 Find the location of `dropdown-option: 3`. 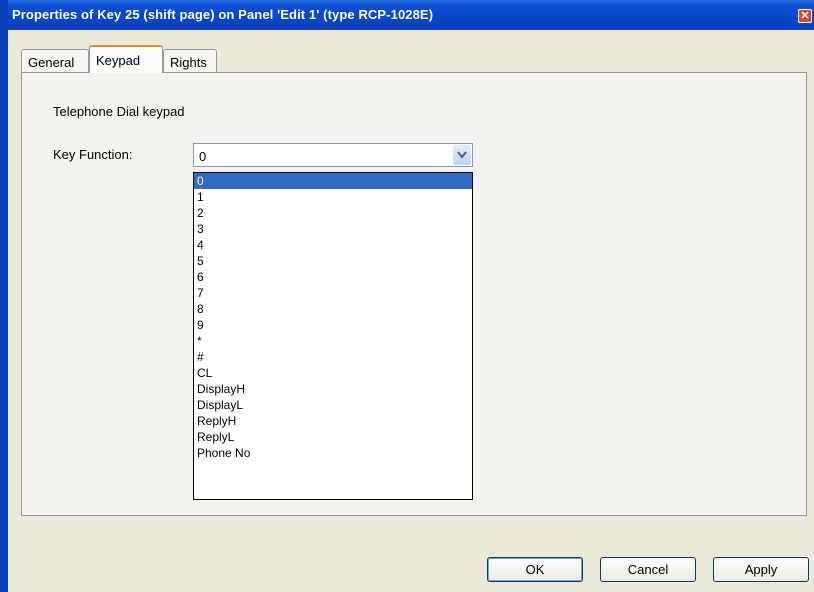

dropdown-option: 3 is located at coordinates (333, 229).